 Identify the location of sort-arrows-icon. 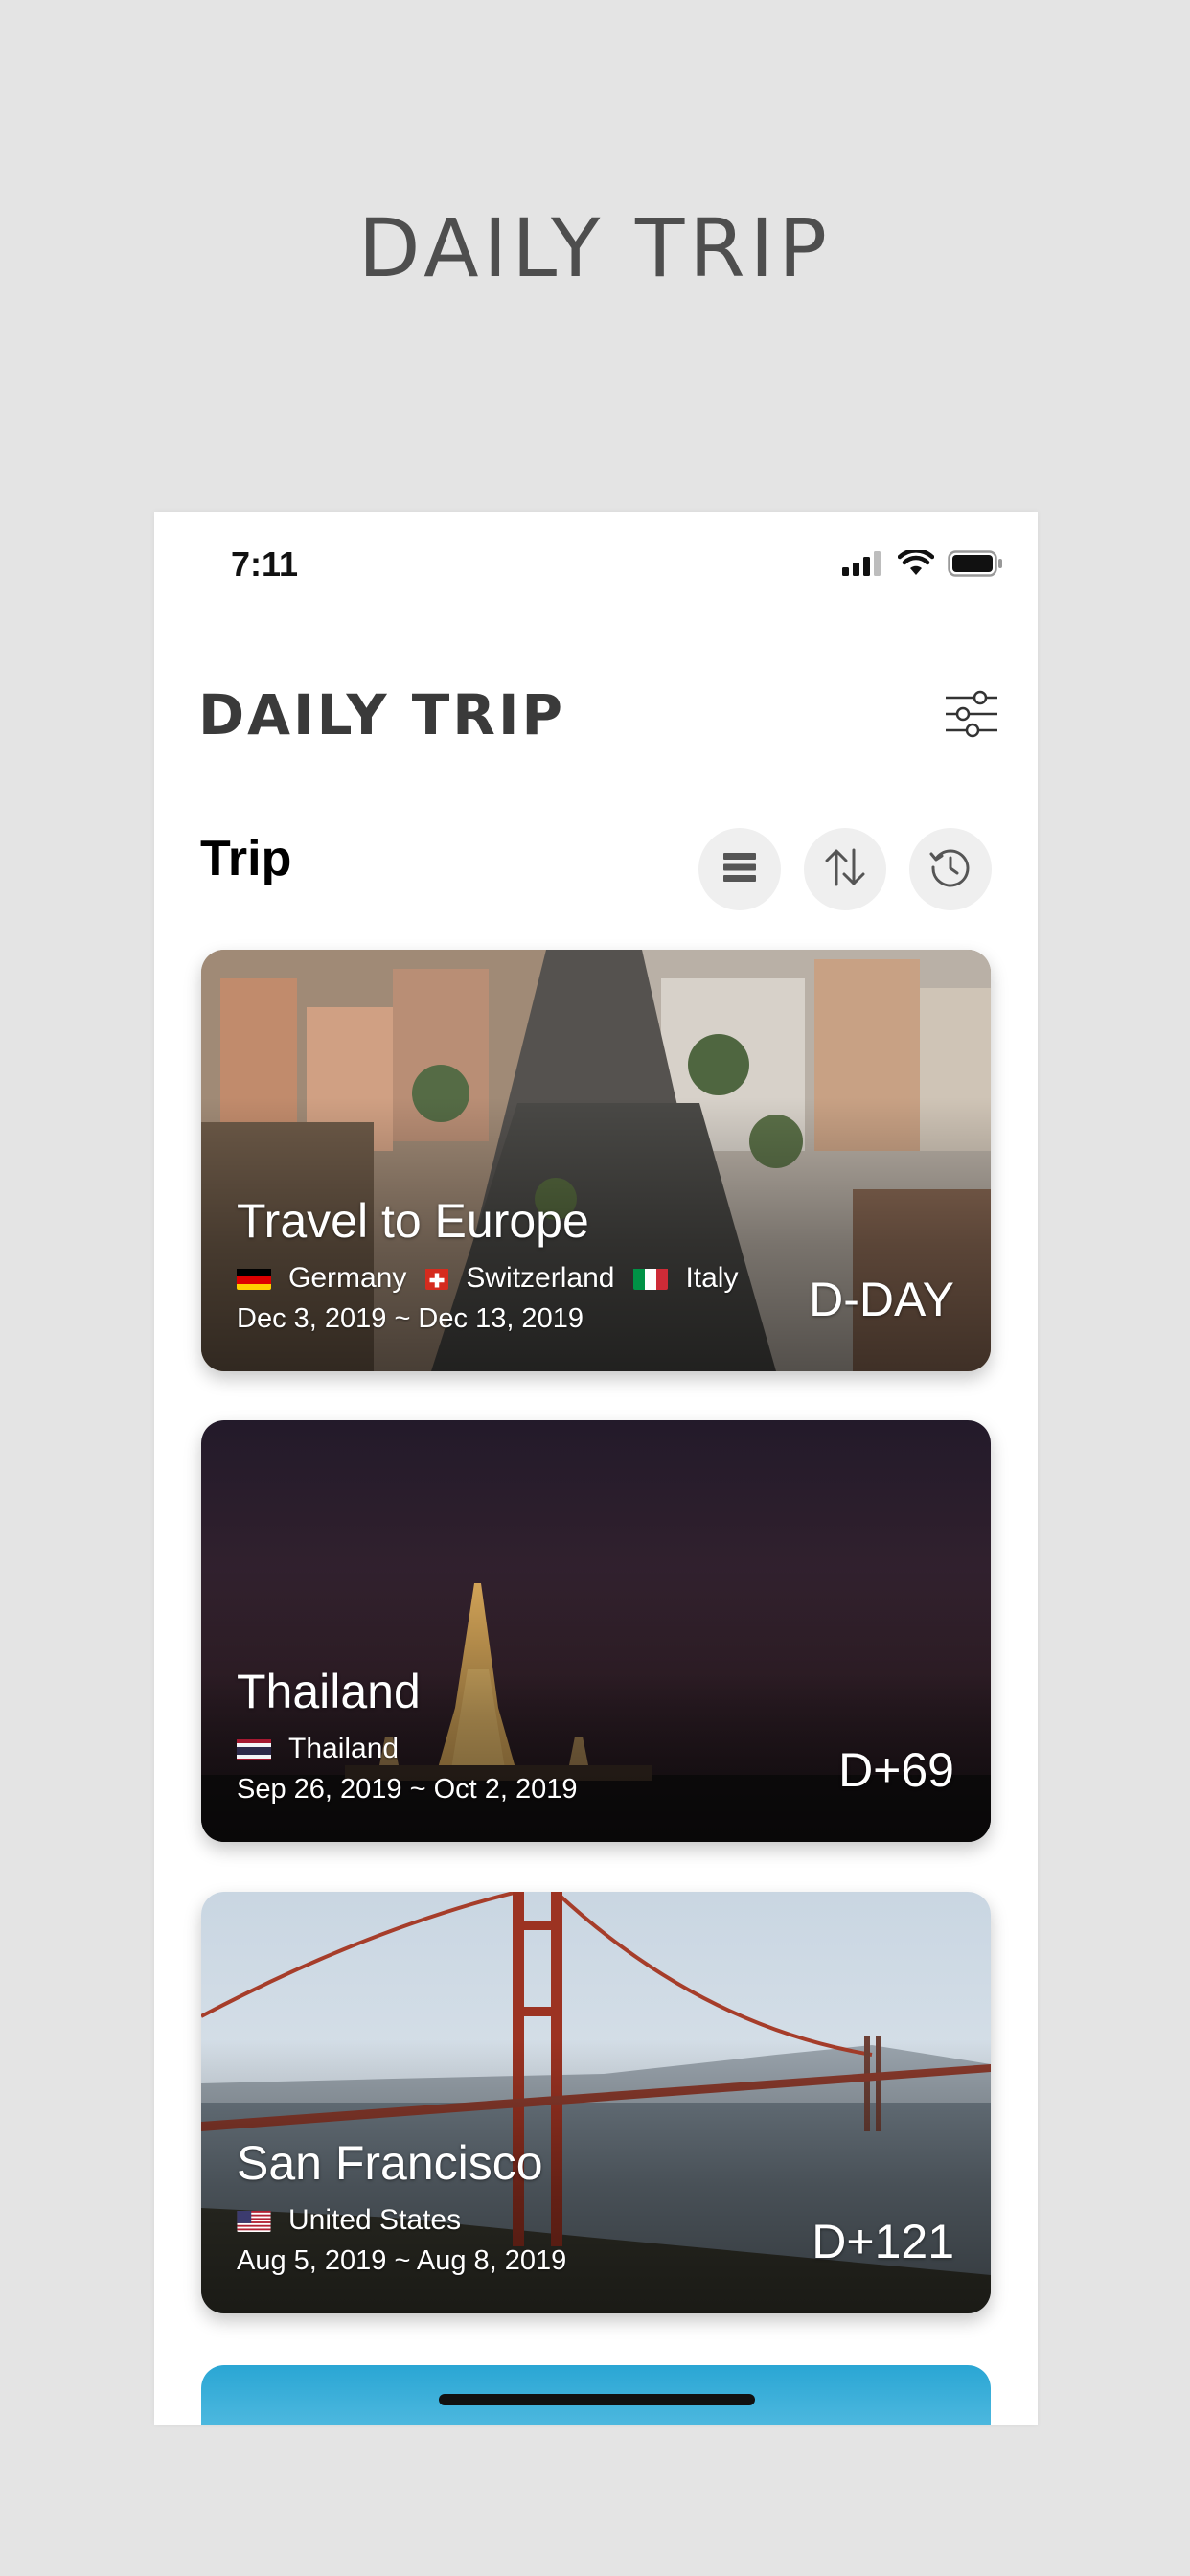
(845, 869).